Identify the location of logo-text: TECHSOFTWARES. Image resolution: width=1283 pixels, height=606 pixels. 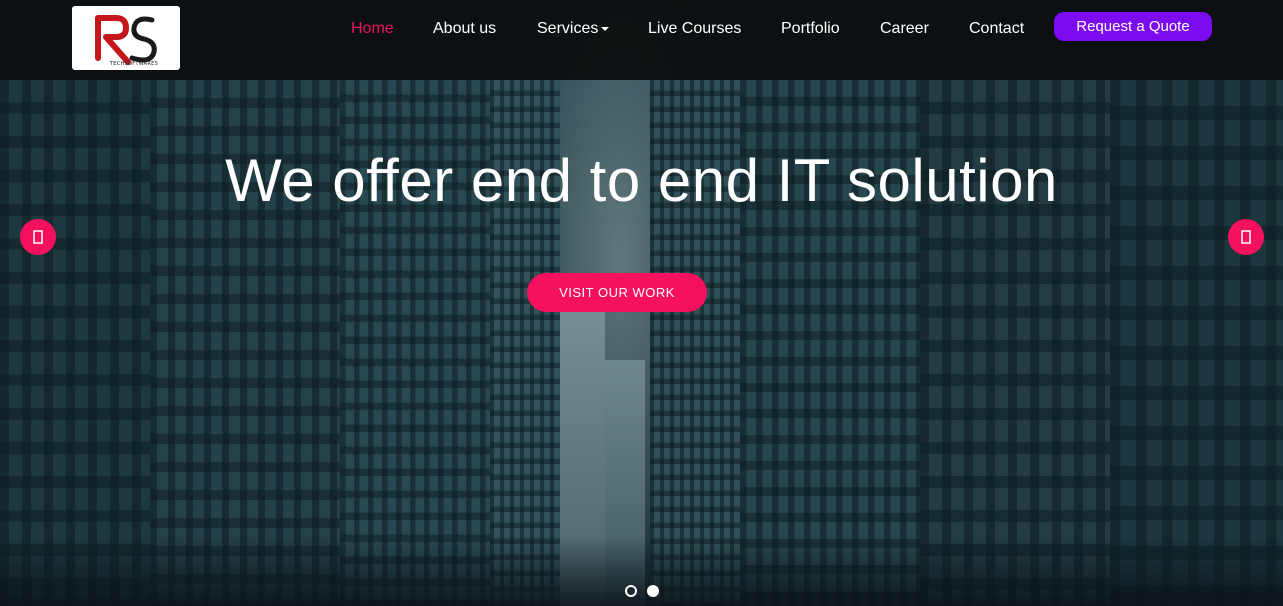
(134, 64).